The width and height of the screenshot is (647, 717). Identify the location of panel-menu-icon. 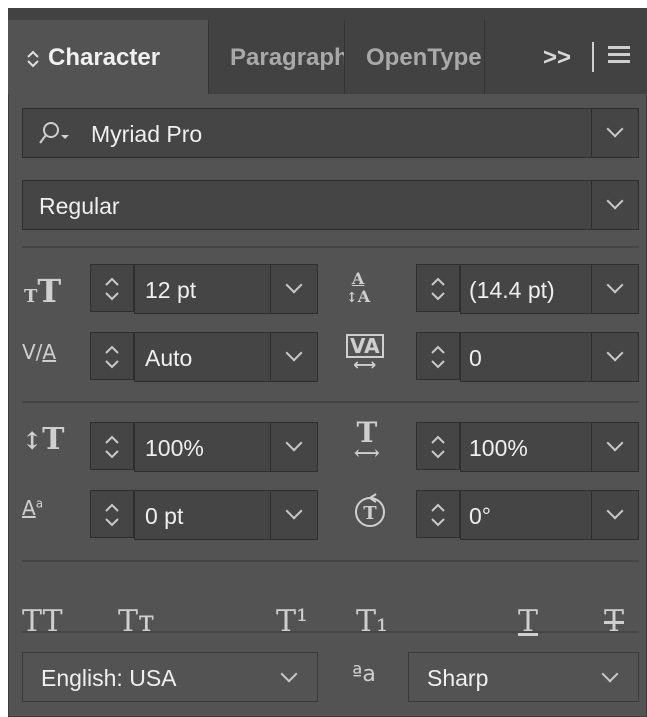
(619, 55).